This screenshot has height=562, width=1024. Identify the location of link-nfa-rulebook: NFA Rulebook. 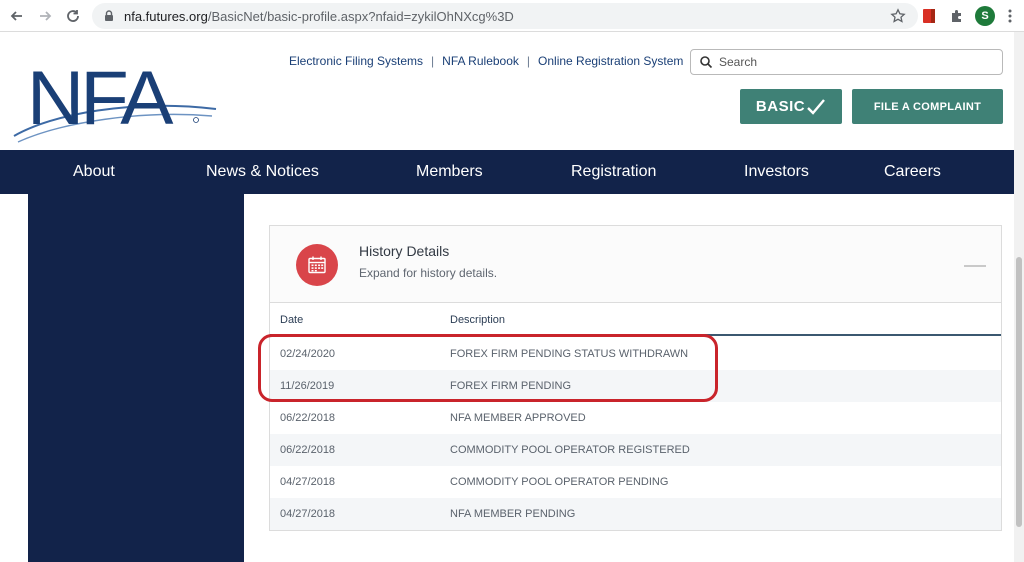
(480, 61).